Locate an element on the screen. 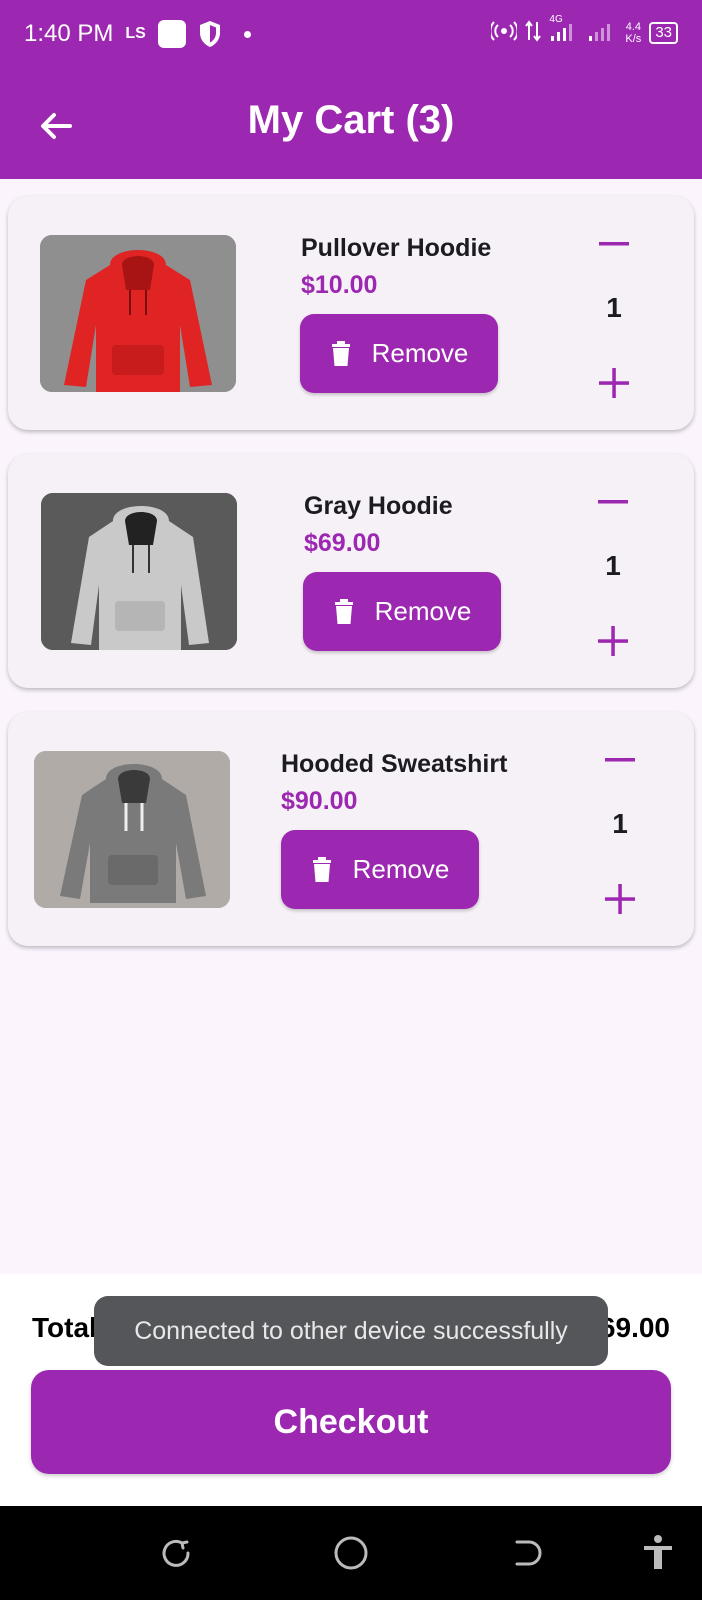  cart-item-card: Pullover Hoodie $10.00 Remove 1 is located at coordinates (351, 313).